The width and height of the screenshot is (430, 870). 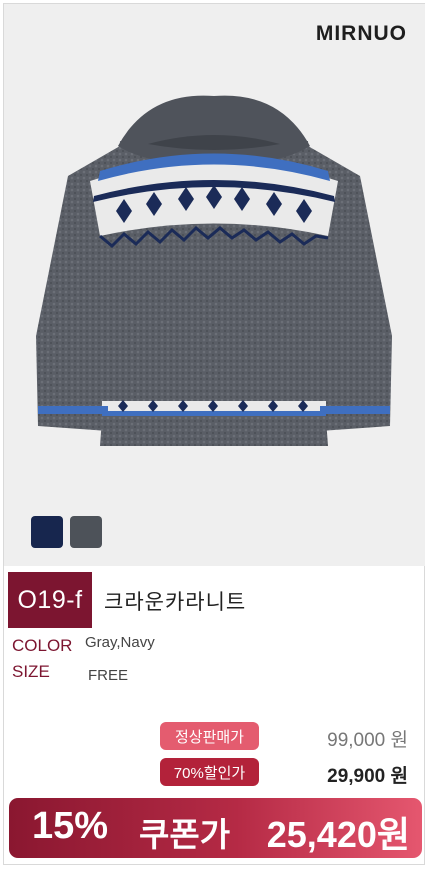 I want to click on coupon-price-bar: 15% 쿠폰가 25,420원, so click(x=215, y=828).